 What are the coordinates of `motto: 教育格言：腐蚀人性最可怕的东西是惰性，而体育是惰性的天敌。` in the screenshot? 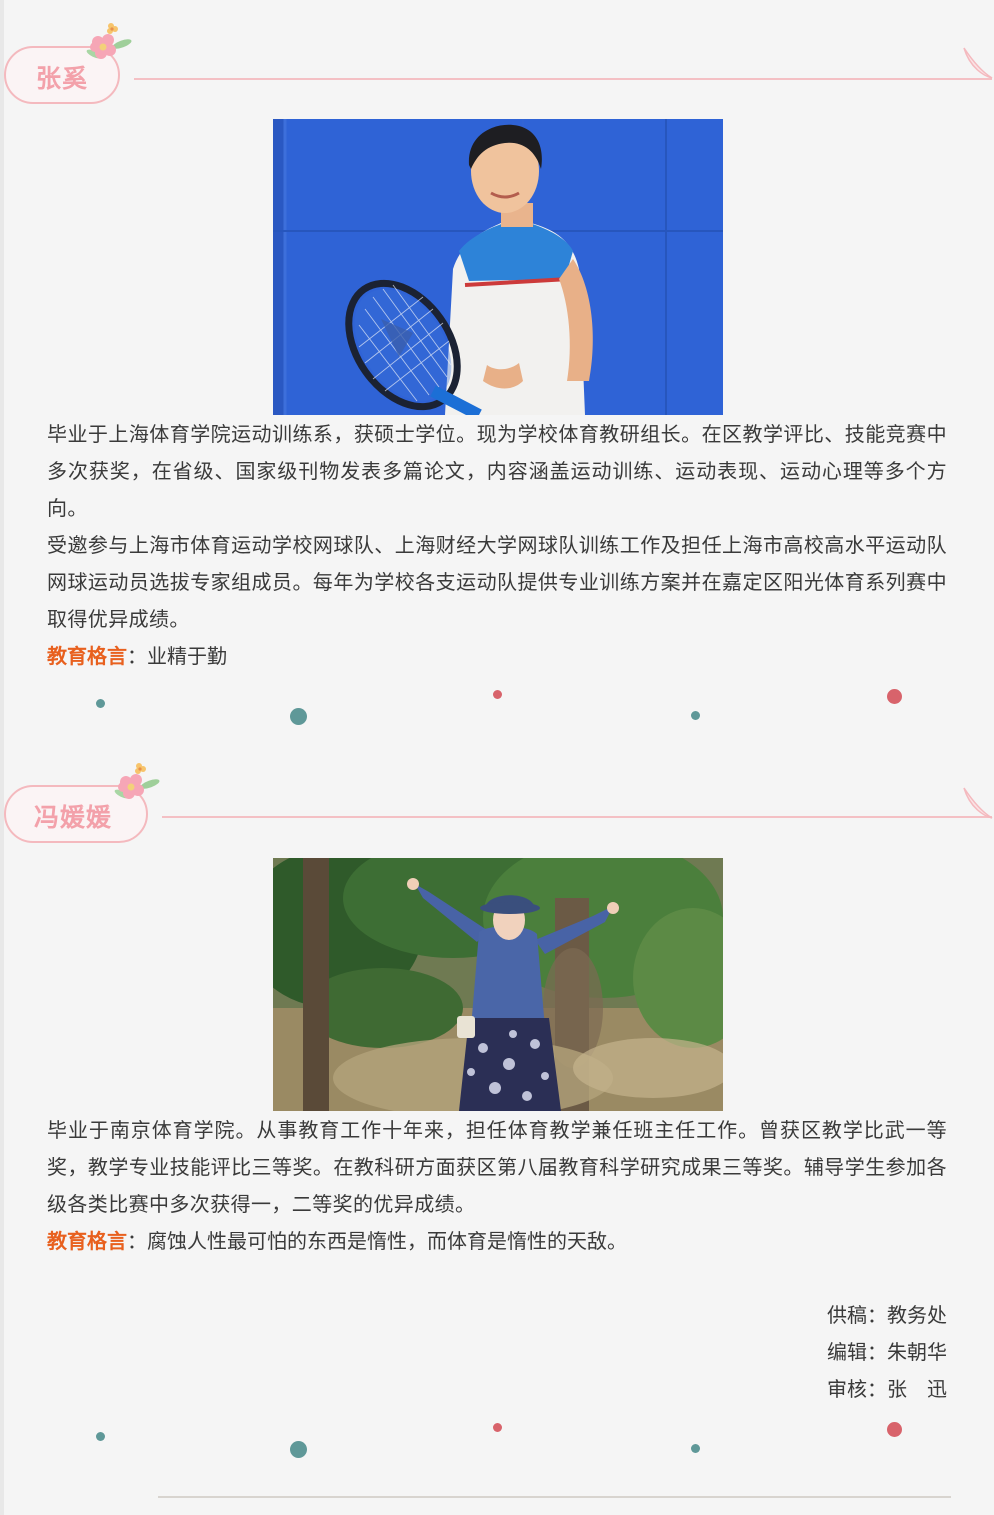 It's located at (337, 1241).